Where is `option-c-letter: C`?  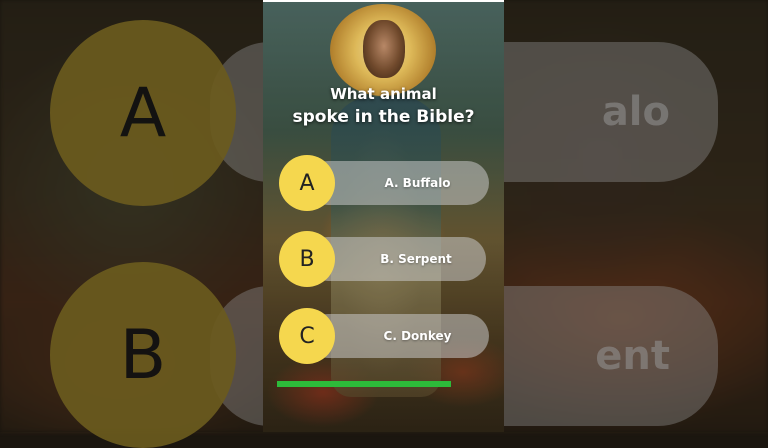 option-c-letter: C is located at coordinates (307, 336).